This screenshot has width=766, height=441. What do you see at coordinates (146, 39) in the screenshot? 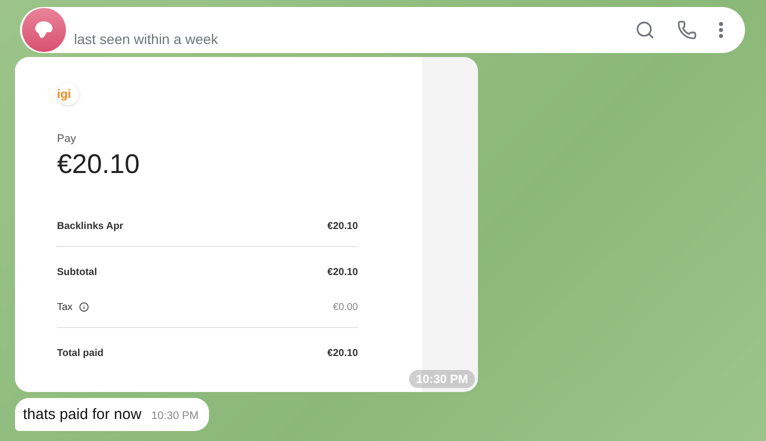
I see `last-seen-status: last seen within a week` at bounding box center [146, 39].